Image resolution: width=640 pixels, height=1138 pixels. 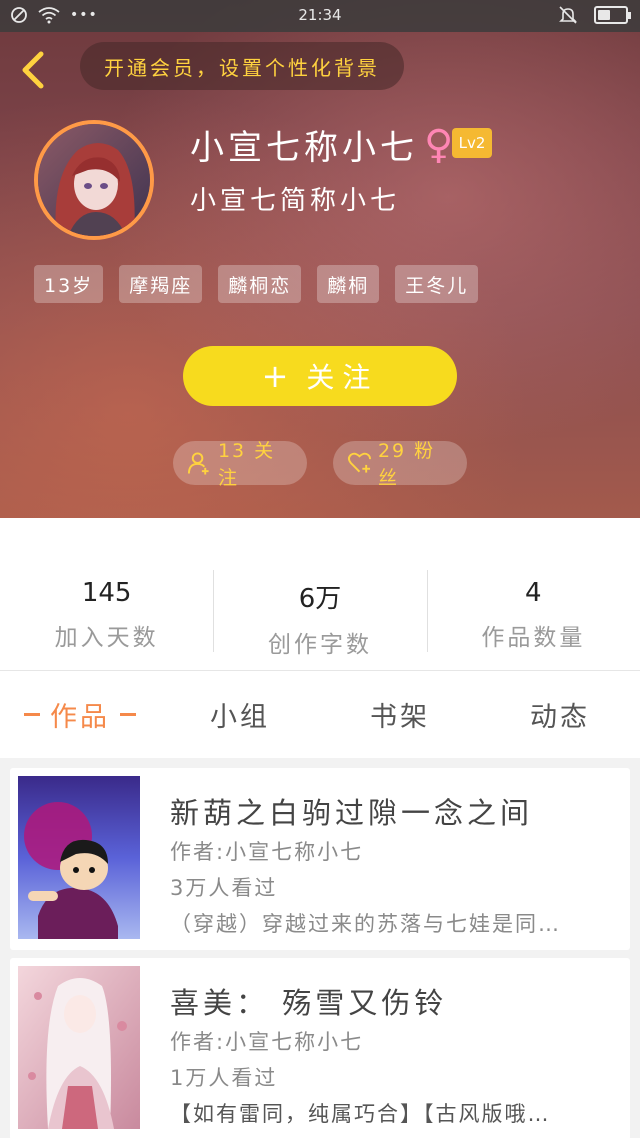 I want to click on work-title: 喜美： 殇雪又伤铃, so click(x=309, y=1003).